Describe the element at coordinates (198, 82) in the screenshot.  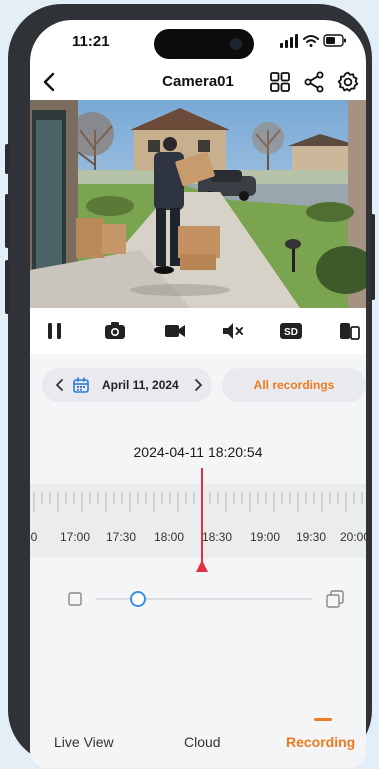
I see `nav-bar: Camera01` at that location.